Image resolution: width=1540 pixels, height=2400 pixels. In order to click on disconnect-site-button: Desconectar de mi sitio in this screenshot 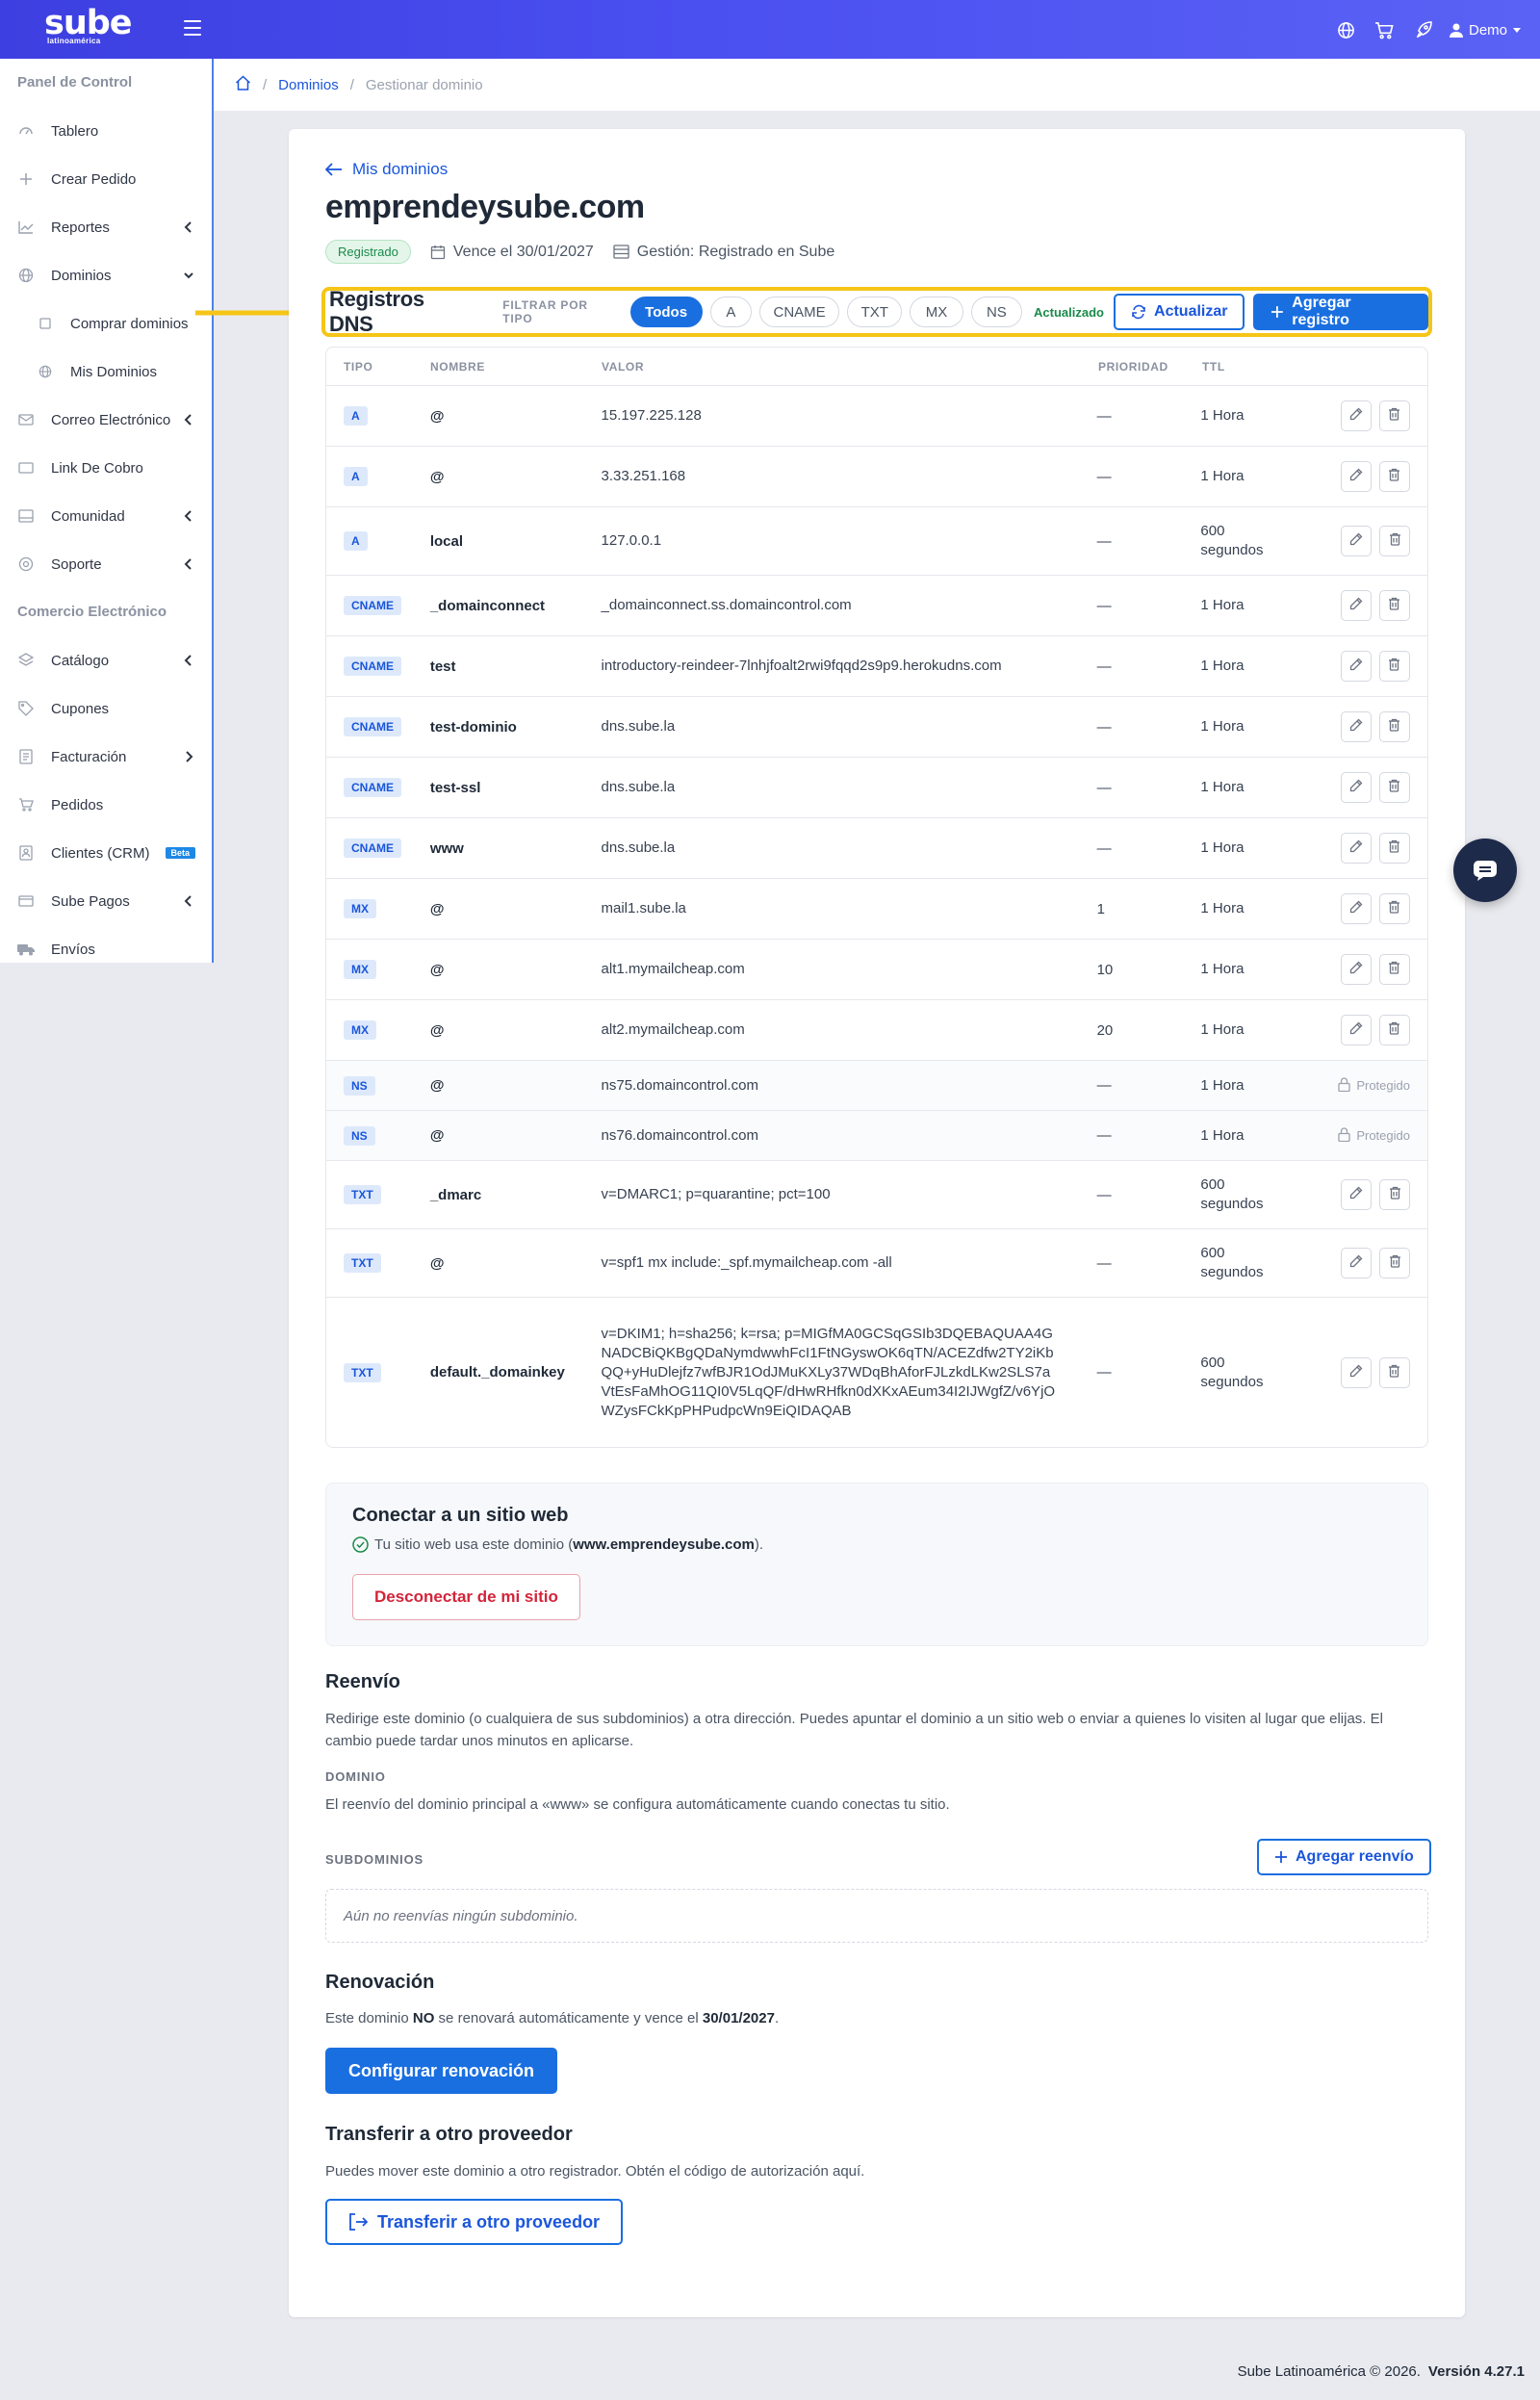, I will do `click(466, 1597)`.